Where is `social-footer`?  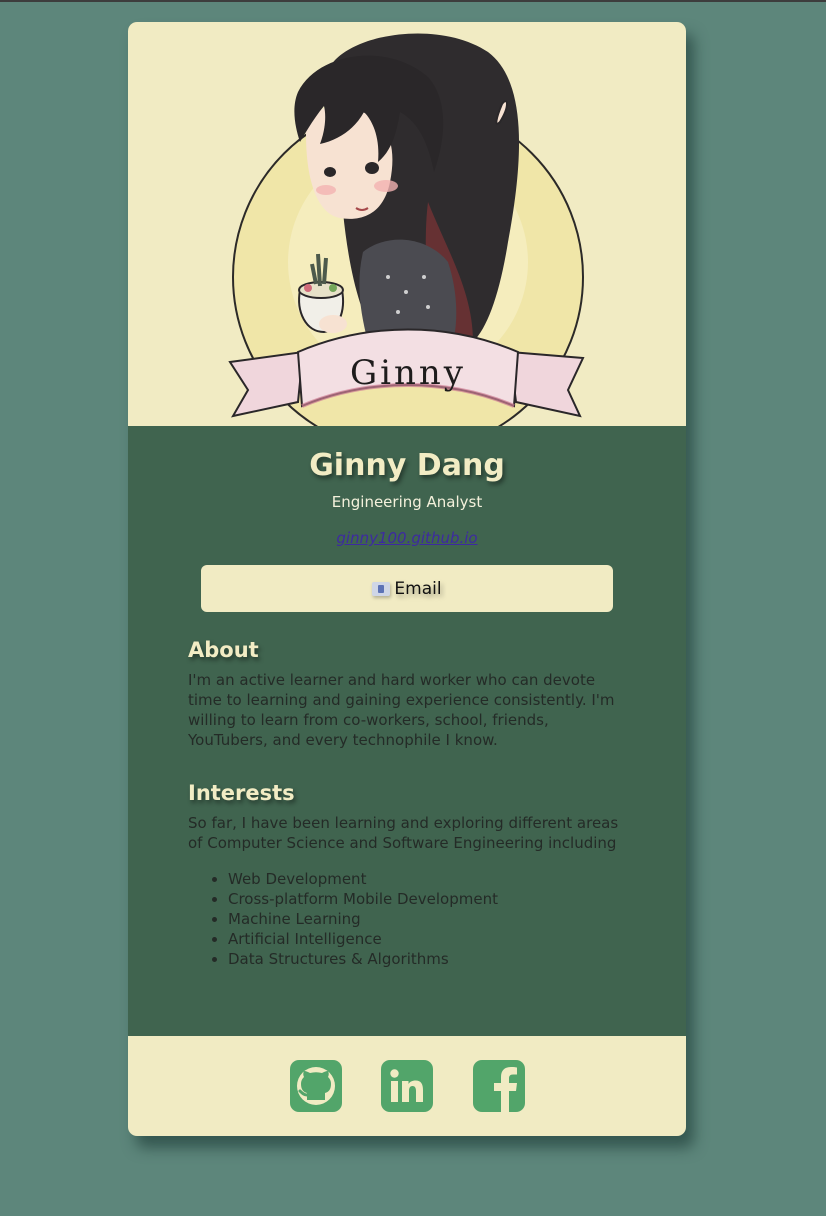 social-footer is located at coordinates (407, 1086).